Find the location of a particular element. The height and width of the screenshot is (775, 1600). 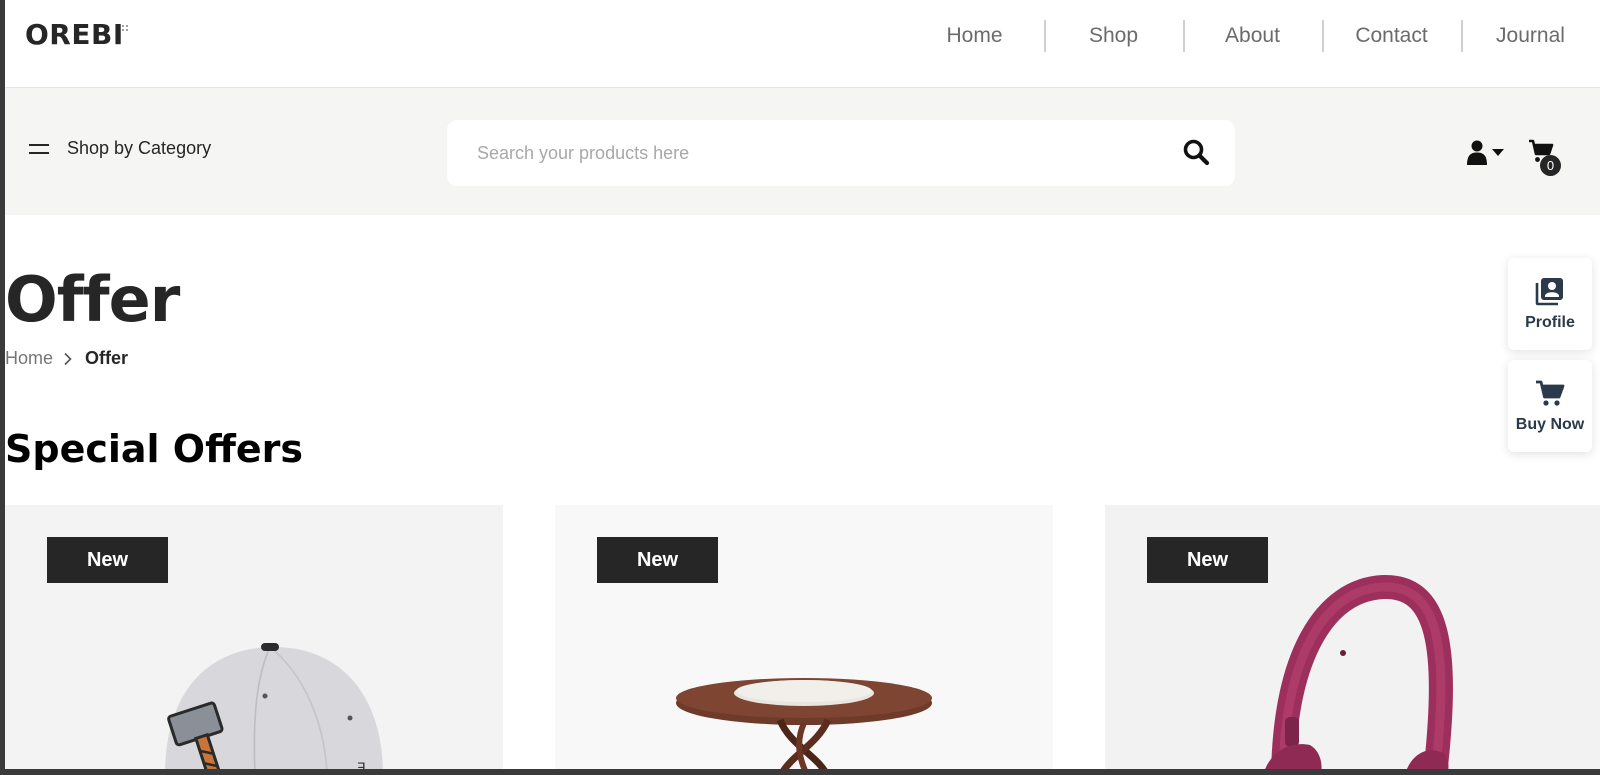

search-input is located at coordinates (807, 153).